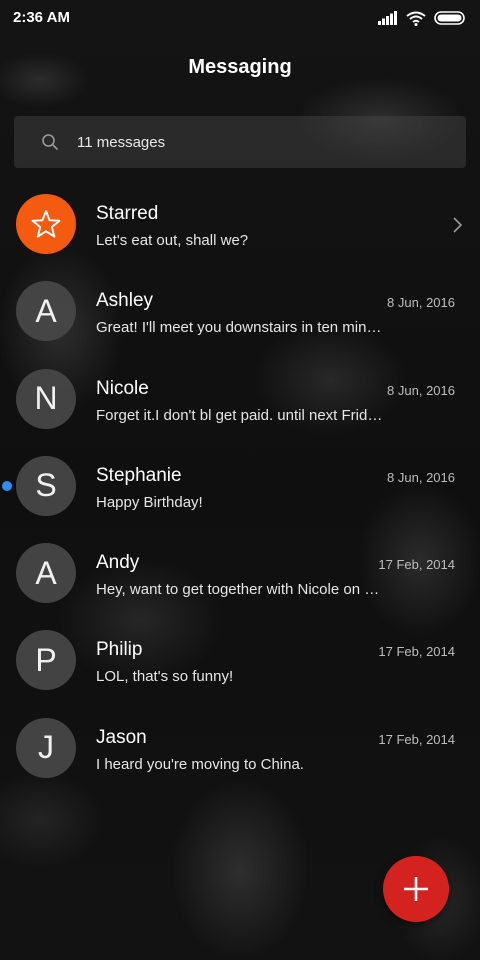  I want to click on status-bar: 2:36 AM, so click(240, 17).